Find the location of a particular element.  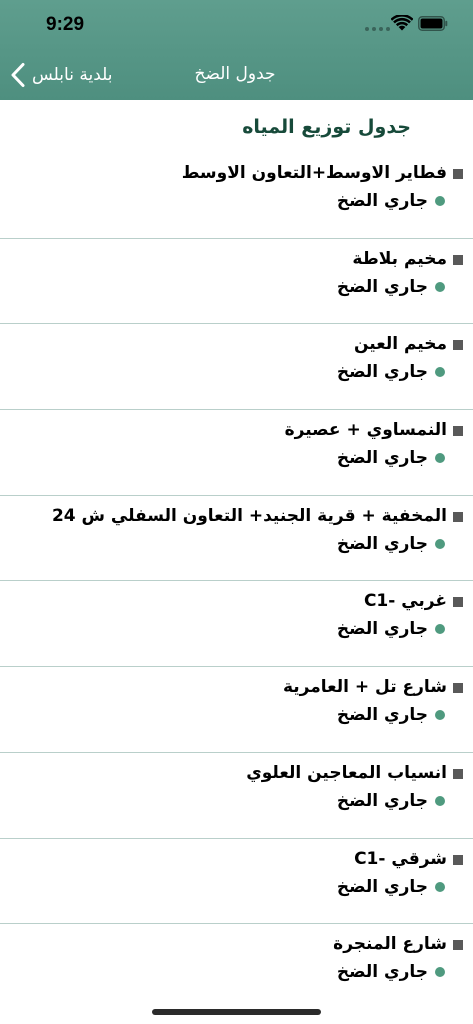

navigation-bar: بلدية نابلس جدول الضخ is located at coordinates (236, 75).